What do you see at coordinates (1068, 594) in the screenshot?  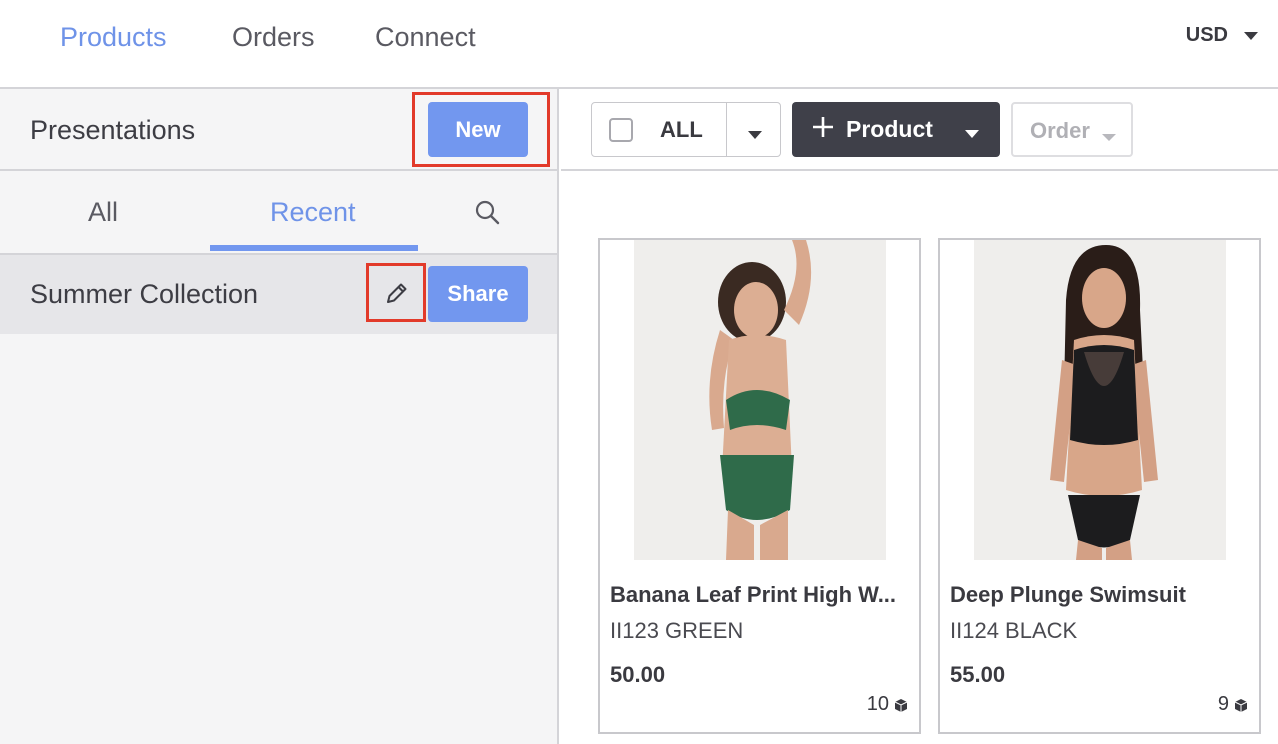 I see `product-name: Deep Plunge Swimsuit` at bounding box center [1068, 594].